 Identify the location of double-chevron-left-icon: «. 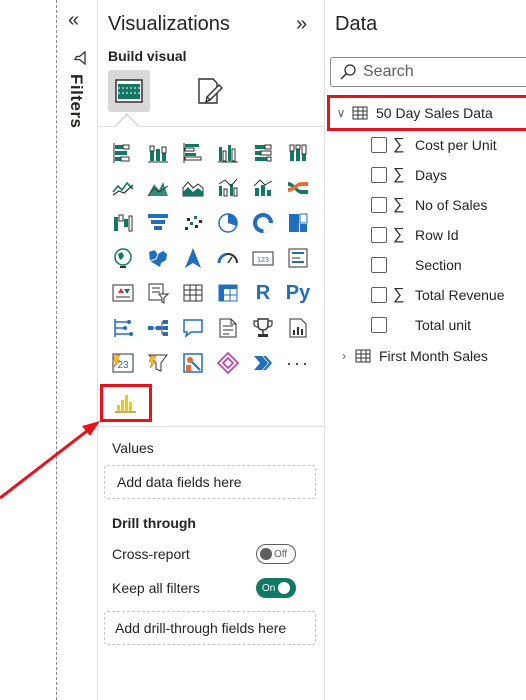
(73, 20).